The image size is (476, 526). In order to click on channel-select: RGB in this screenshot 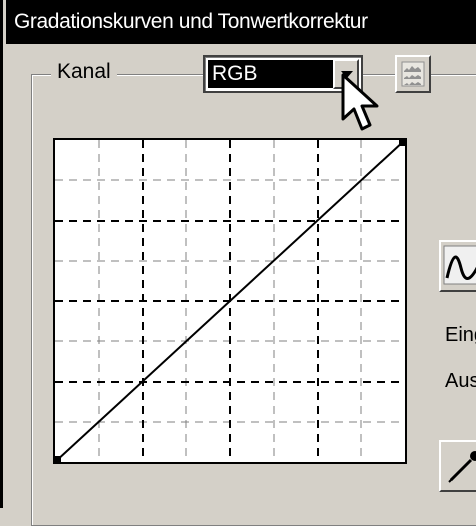, I will do `click(283, 74)`.